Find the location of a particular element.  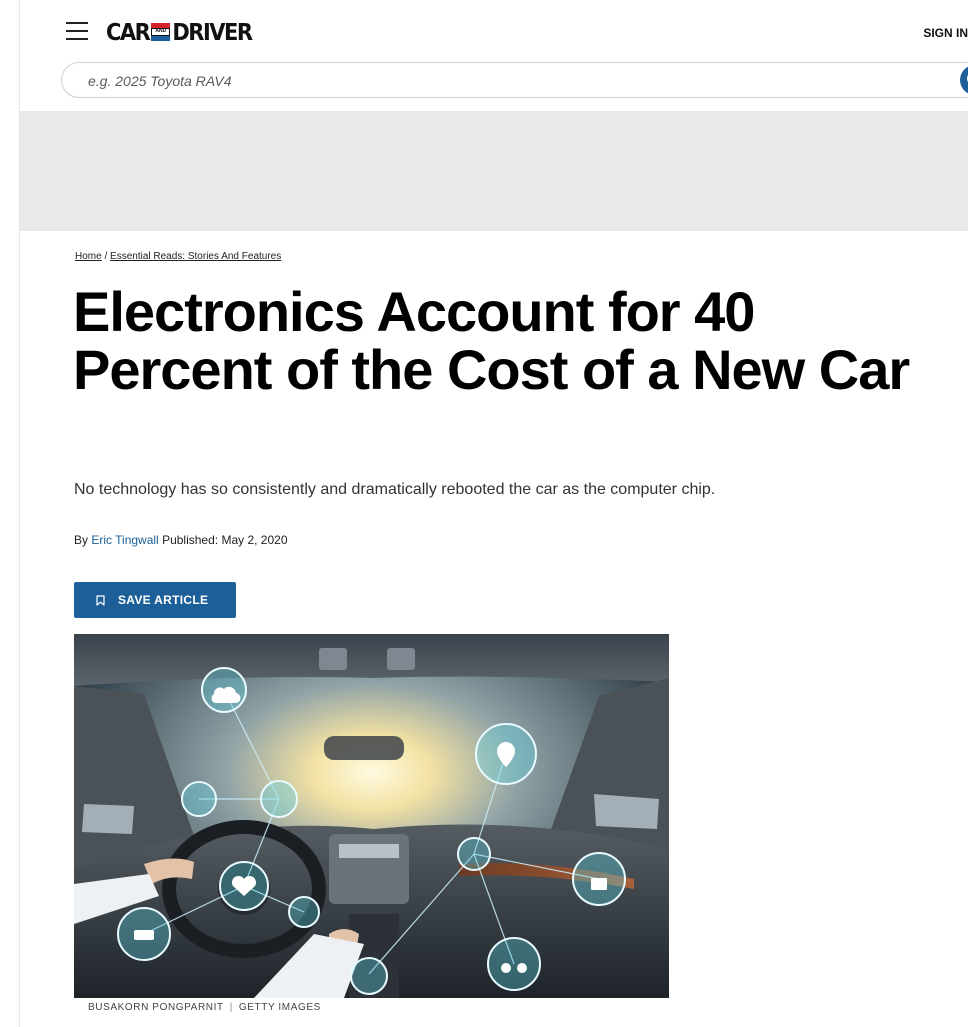

ad-placeholder is located at coordinates (494, 171).